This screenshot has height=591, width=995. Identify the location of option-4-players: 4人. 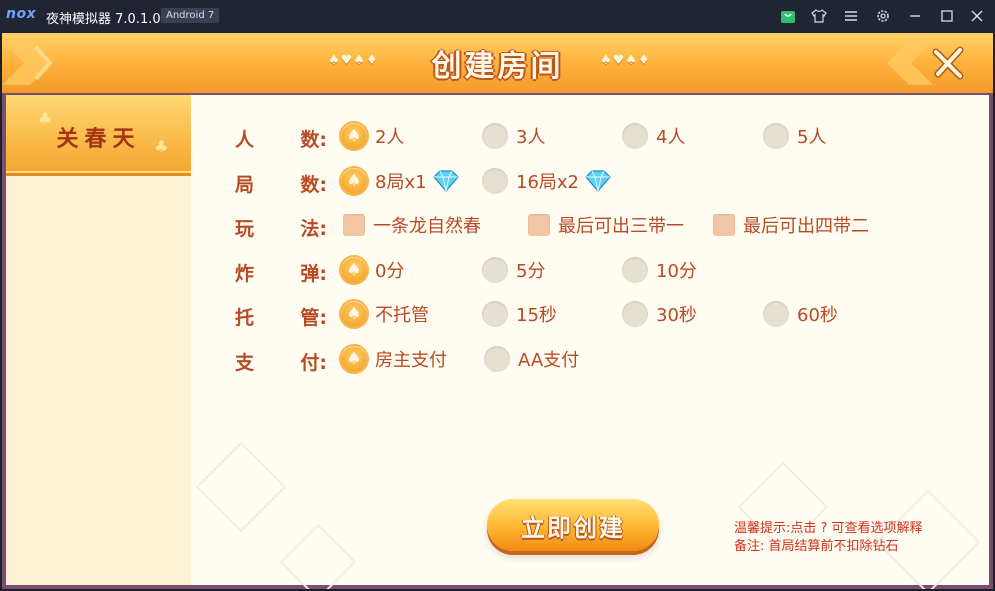
(653, 136).